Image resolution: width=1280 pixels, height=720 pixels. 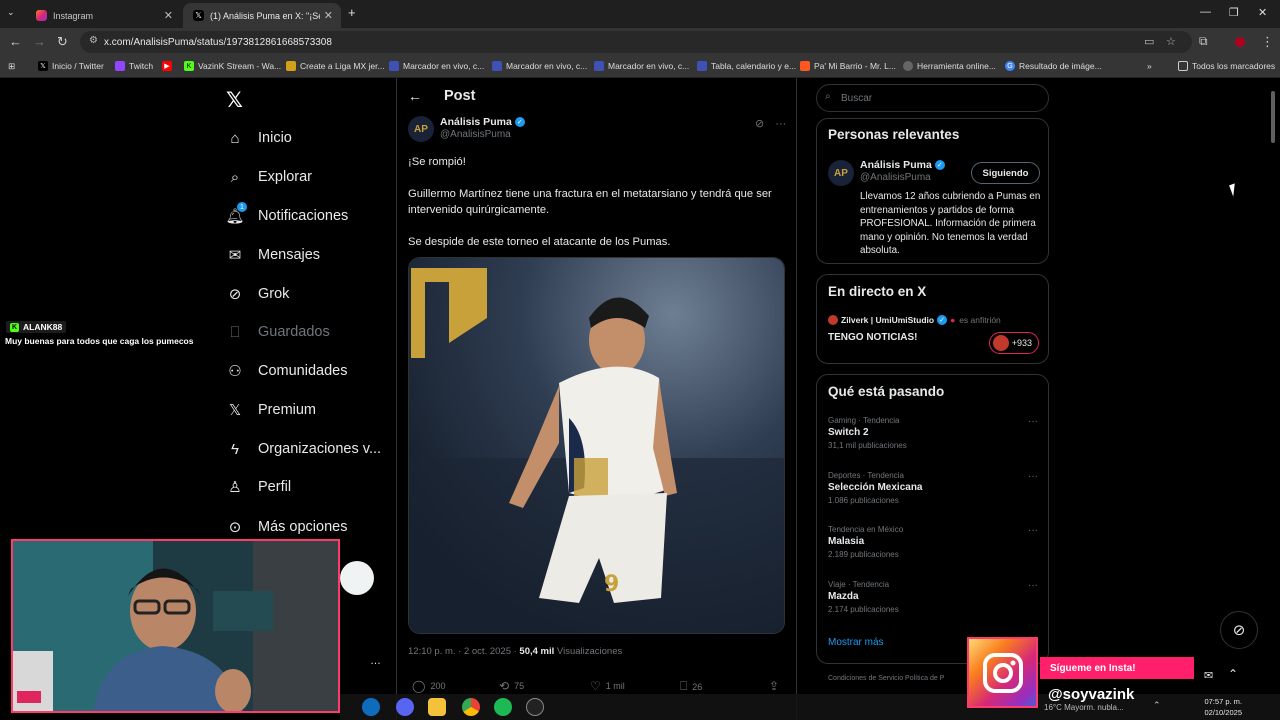 I want to click on minimize-icon: —, so click(x=1205, y=12).